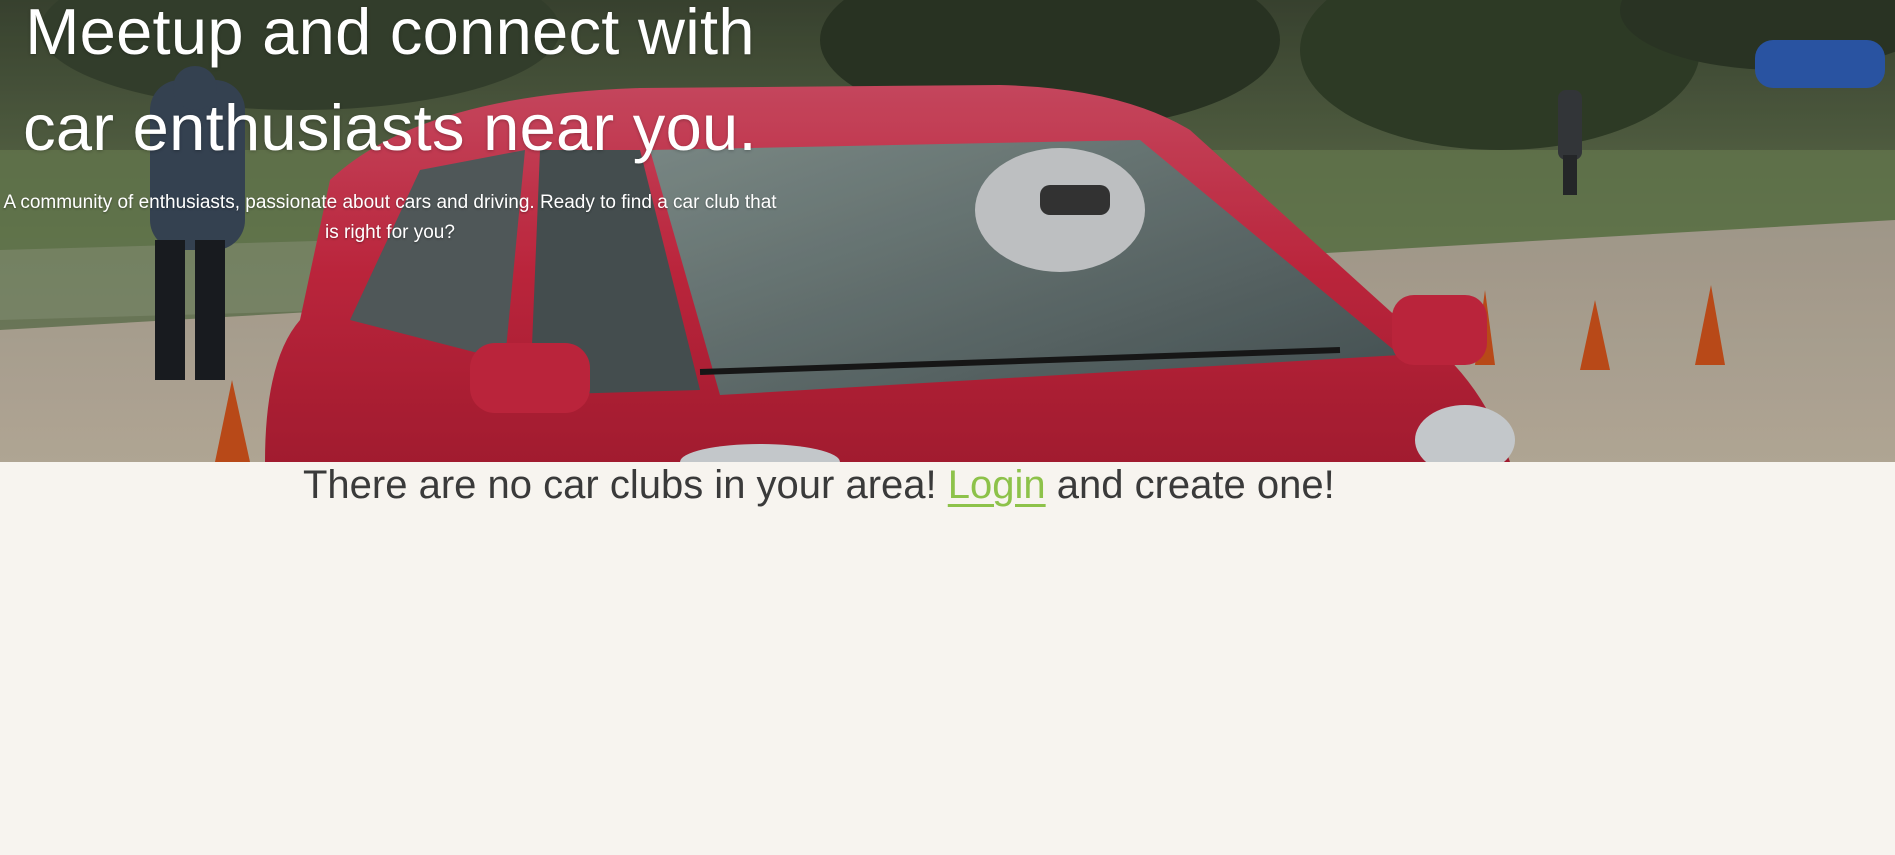 The image size is (1895, 855). What do you see at coordinates (625, 485) in the screenshot?
I see `notice-text-before: There are no car clubs in your area!` at bounding box center [625, 485].